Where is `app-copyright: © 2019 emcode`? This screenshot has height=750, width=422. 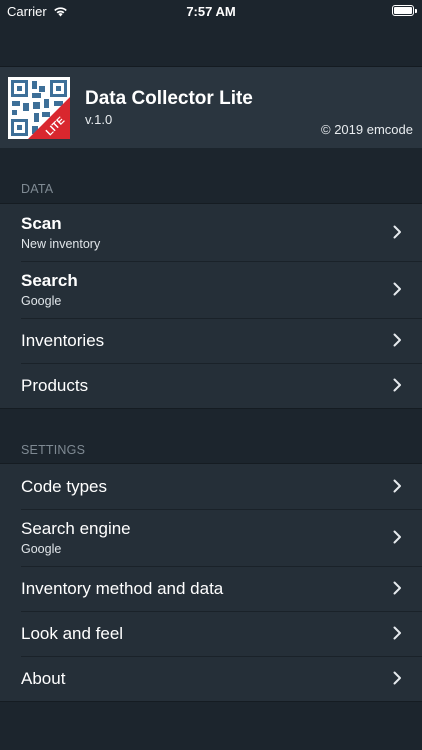
app-copyright: © 2019 emcode is located at coordinates (367, 129).